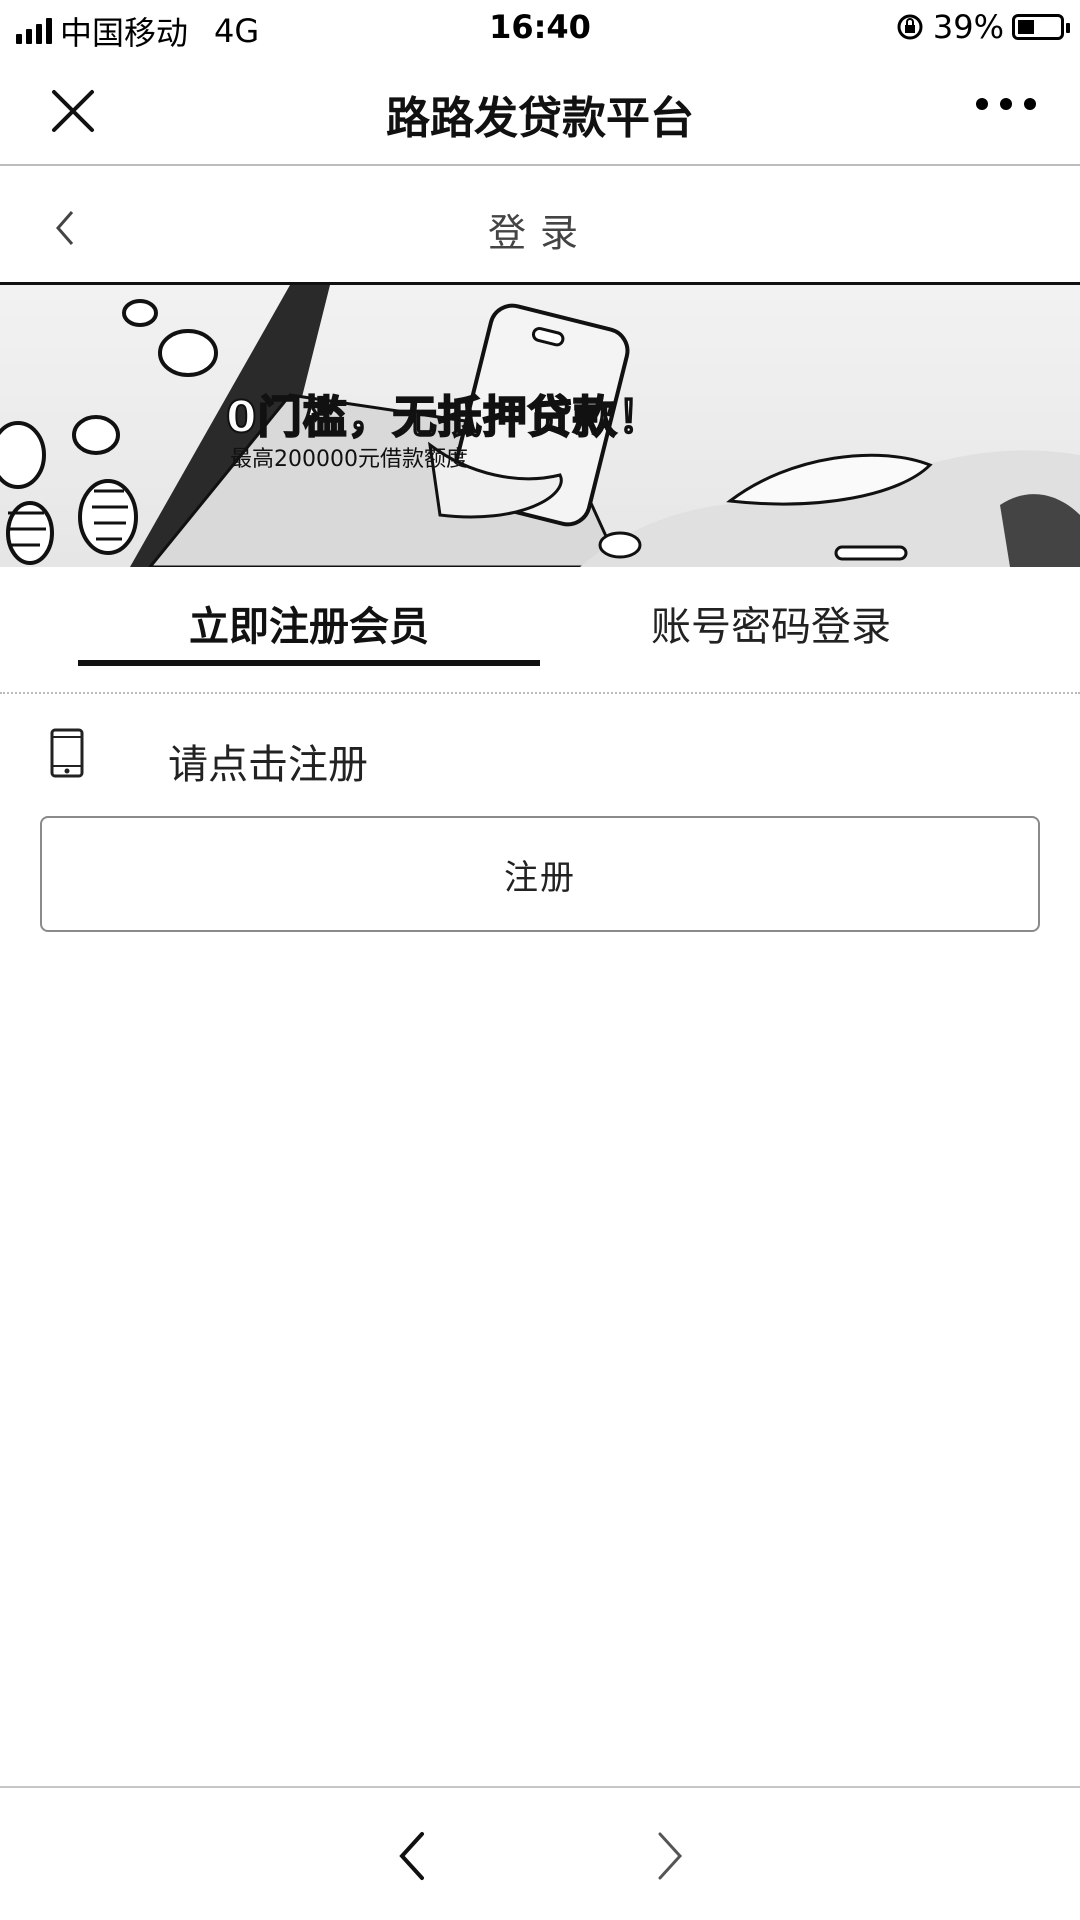 This screenshot has height=1920, width=1080. I want to click on tab-register: 立即注册会员, so click(309, 629).